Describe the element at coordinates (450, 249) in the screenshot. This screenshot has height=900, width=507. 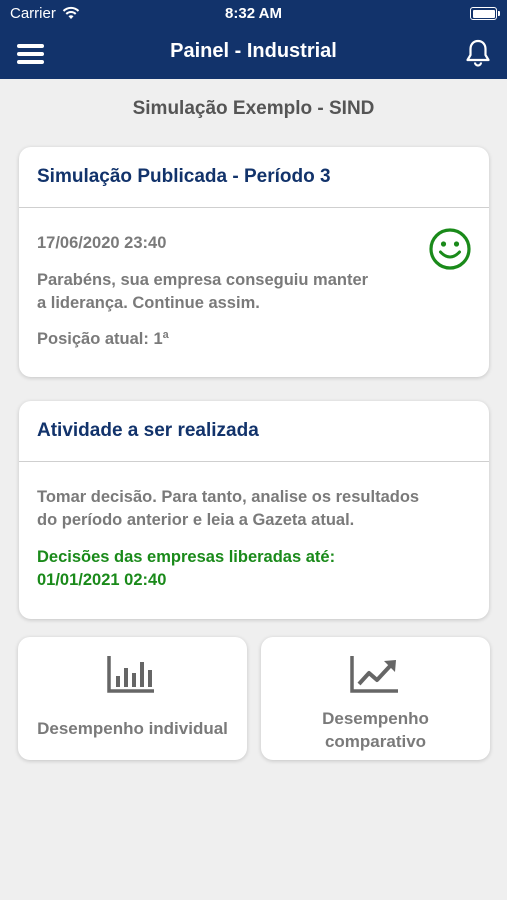
I see `smiley-icon` at that location.